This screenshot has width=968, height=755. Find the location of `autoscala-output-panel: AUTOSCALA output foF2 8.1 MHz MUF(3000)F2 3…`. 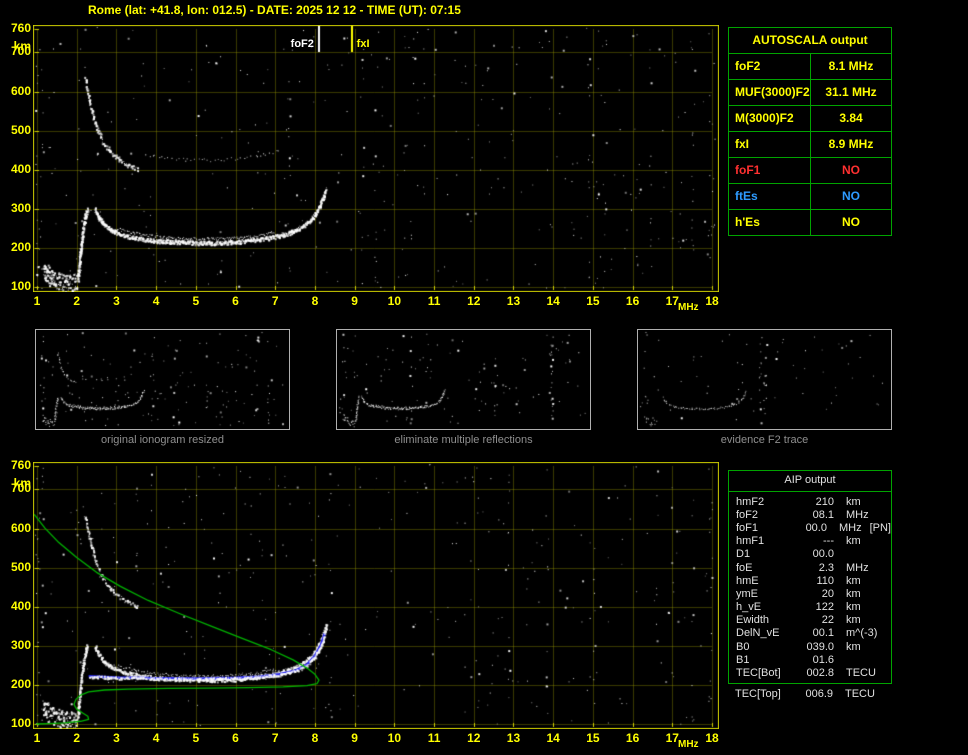

autoscala-output-panel: AUTOSCALA output foF2 8.1 MHz MUF(3000)F2 3… is located at coordinates (810, 131).